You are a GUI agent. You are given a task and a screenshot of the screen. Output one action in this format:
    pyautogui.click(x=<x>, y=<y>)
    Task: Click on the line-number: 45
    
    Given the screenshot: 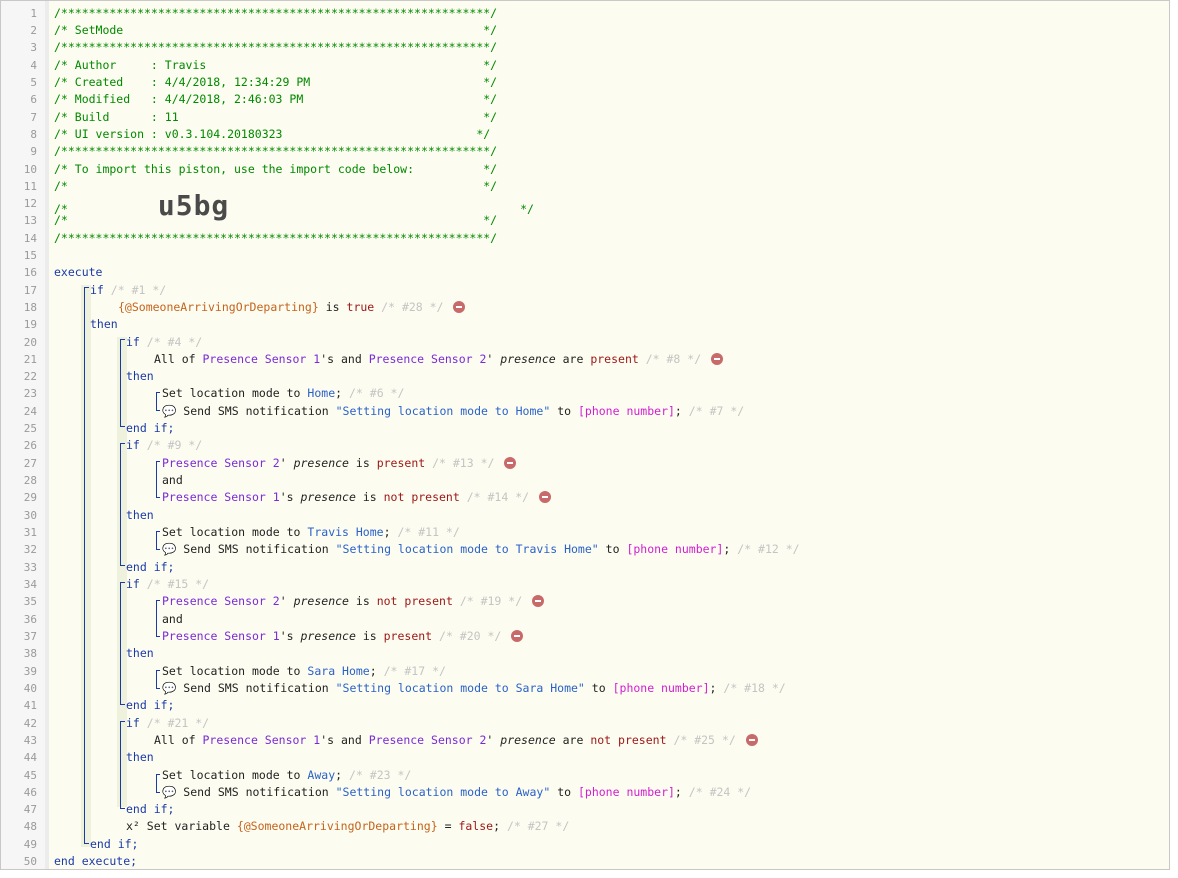 What is the action you would take?
    pyautogui.click(x=30, y=775)
    